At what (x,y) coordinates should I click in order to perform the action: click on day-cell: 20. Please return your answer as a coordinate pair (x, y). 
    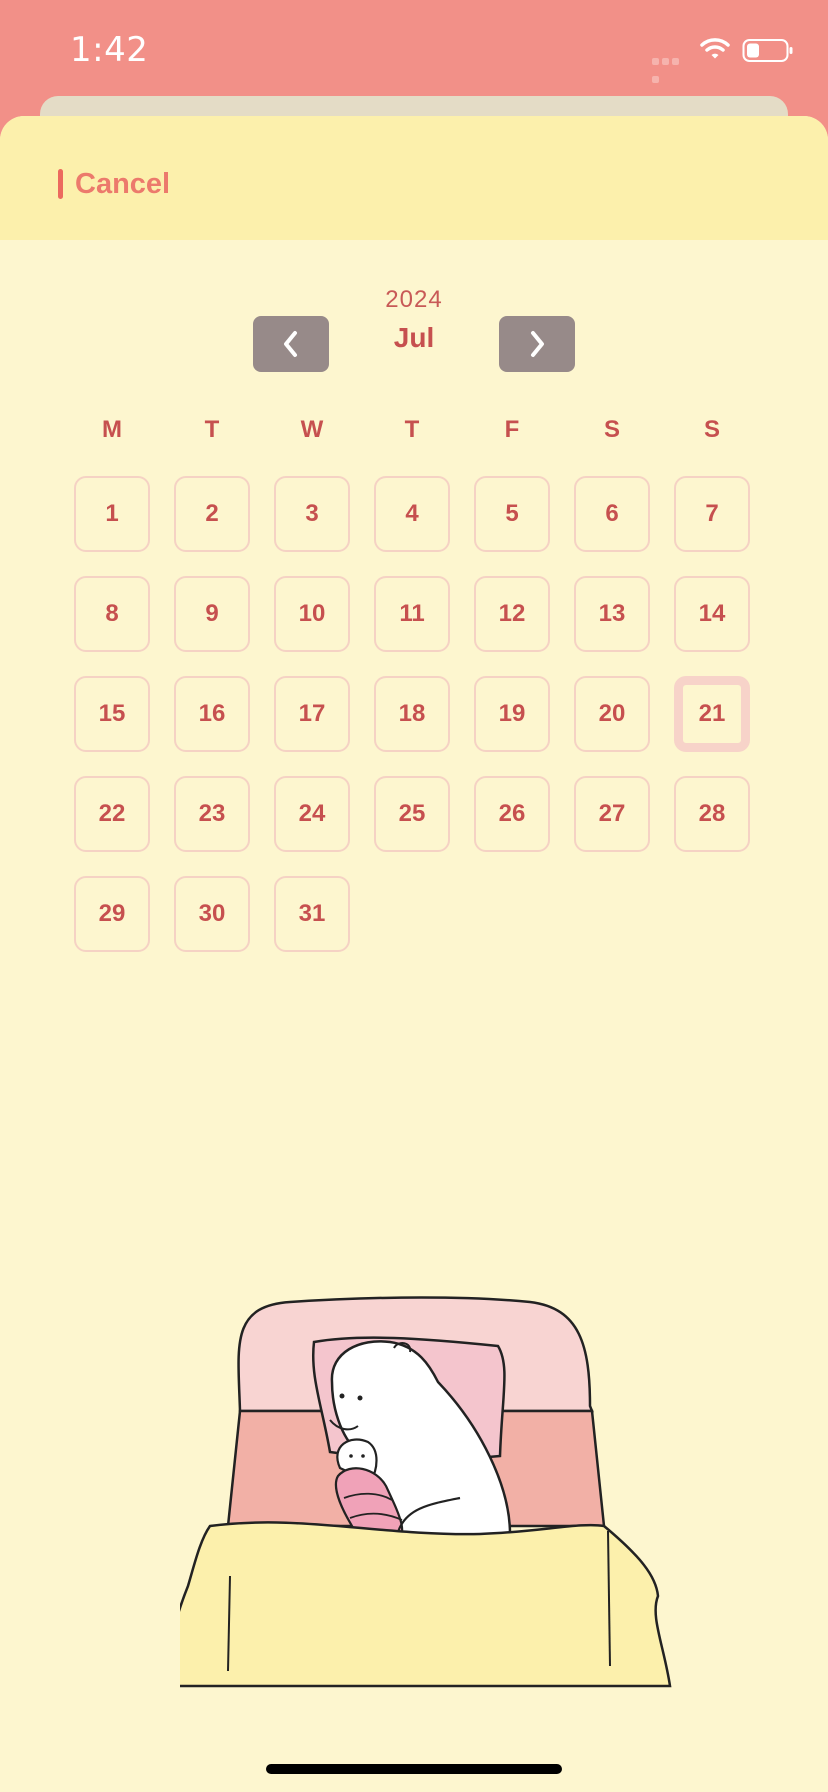
    Looking at the image, I should click on (612, 714).